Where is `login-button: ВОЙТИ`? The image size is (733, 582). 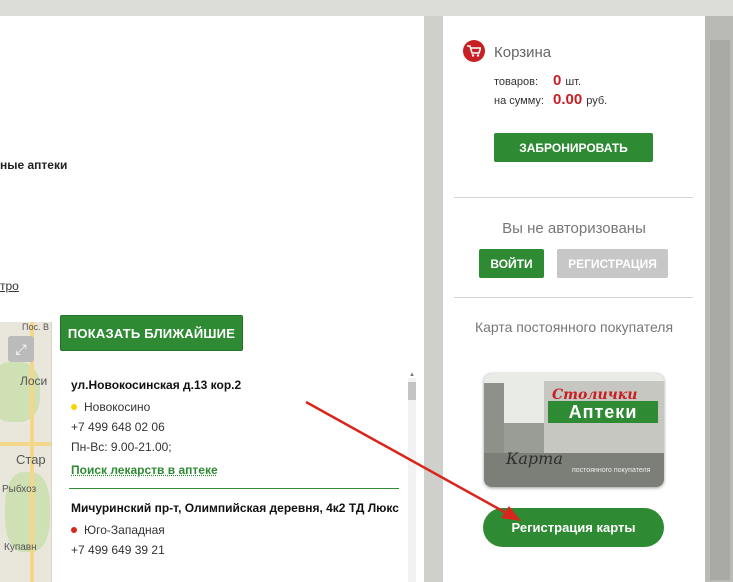 login-button: ВОЙТИ is located at coordinates (511, 263).